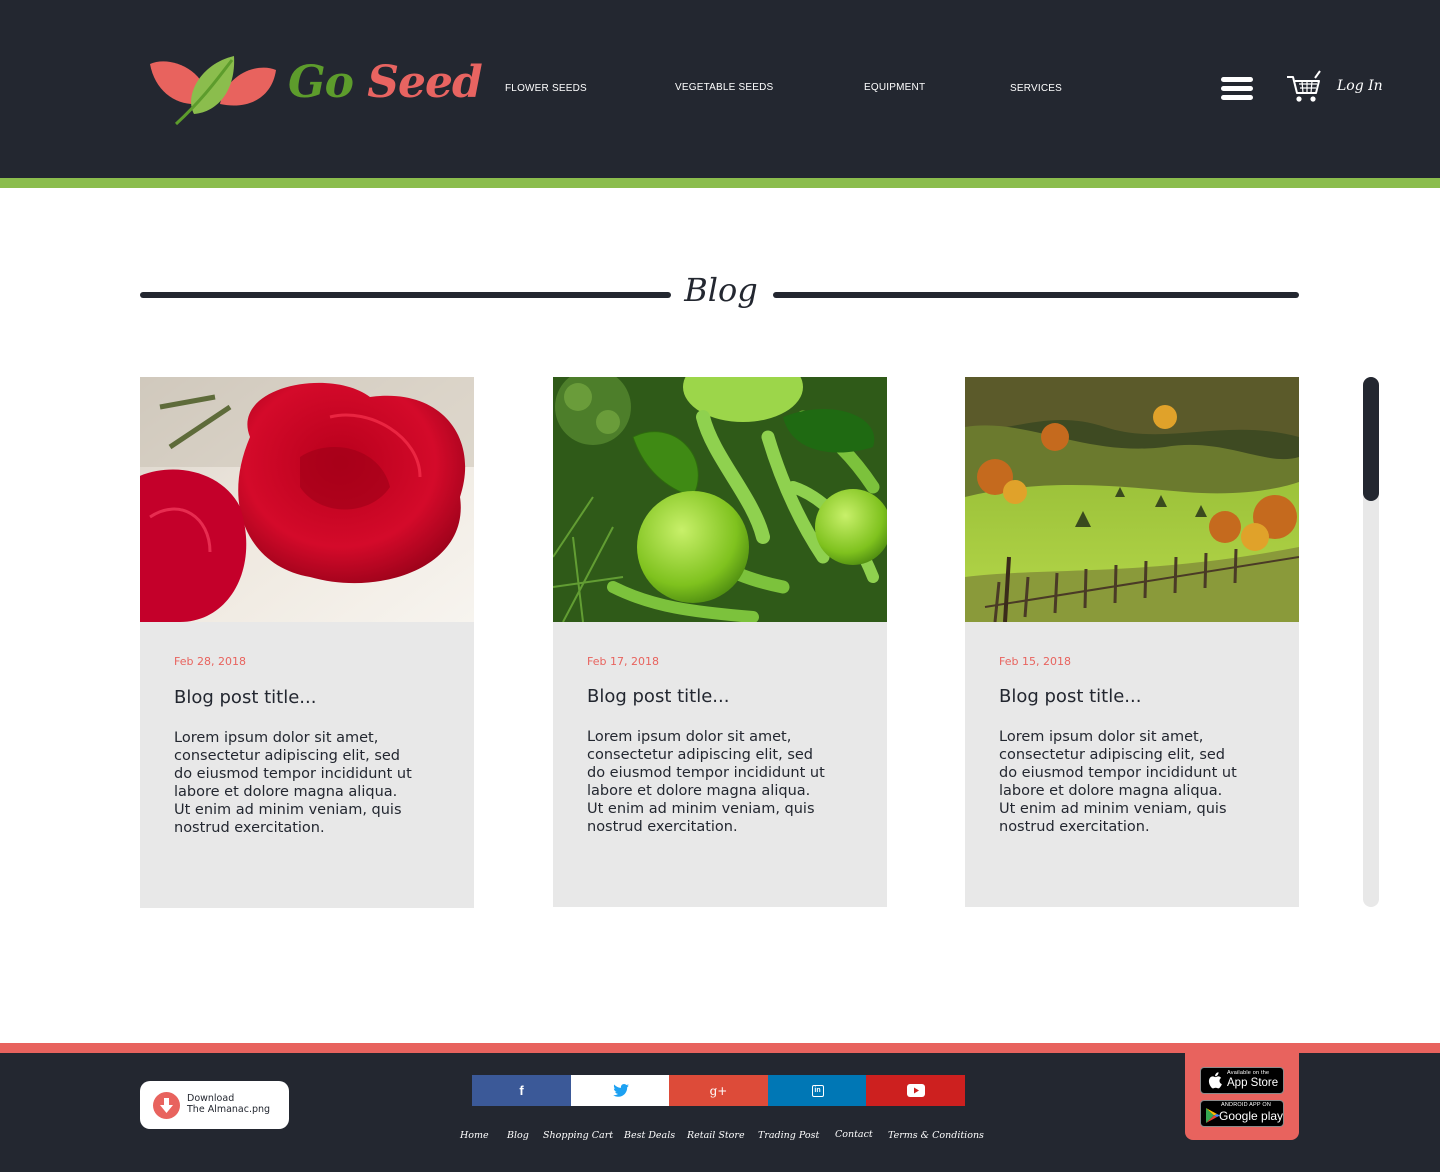  I want to click on footer-link-best-deals: Best Deals, so click(649, 1135).